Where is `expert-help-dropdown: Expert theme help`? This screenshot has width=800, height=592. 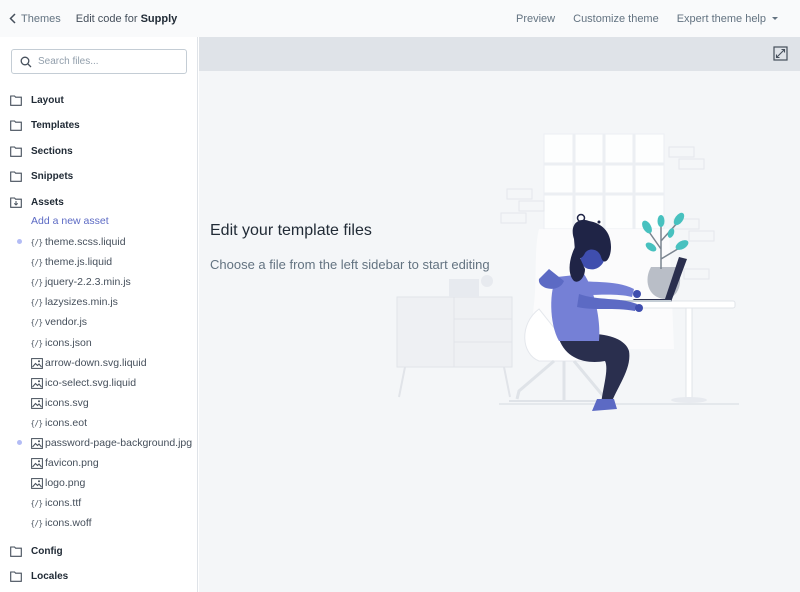 expert-help-dropdown: Expert theme help is located at coordinates (727, 19).